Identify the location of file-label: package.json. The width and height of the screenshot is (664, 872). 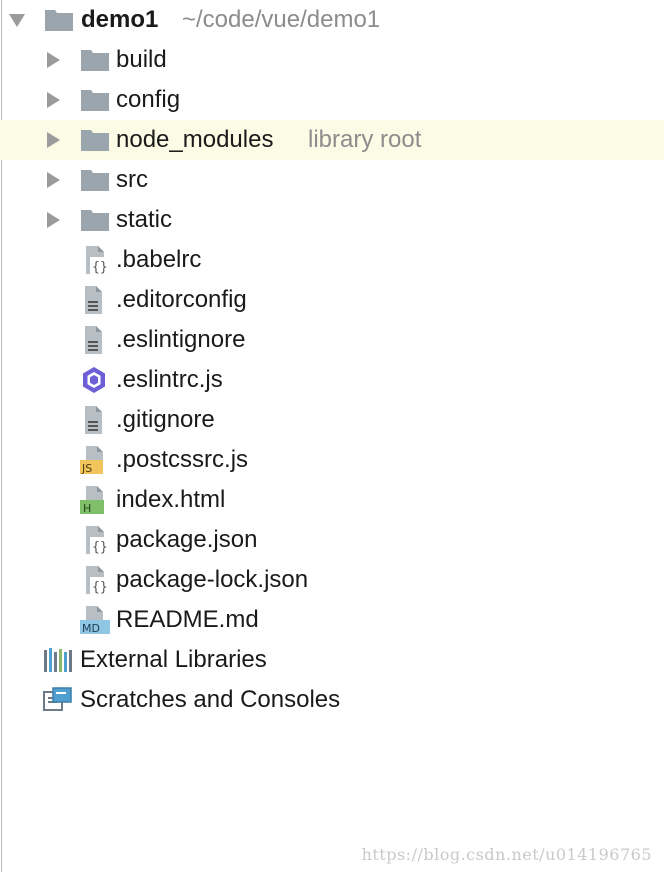
(187, 539).